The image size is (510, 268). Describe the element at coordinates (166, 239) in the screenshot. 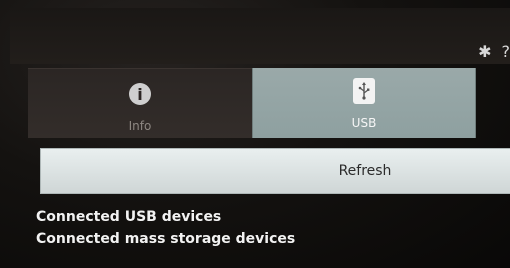

I see `connected-mass-storage-heading: Connected mass storage devices` at that location.